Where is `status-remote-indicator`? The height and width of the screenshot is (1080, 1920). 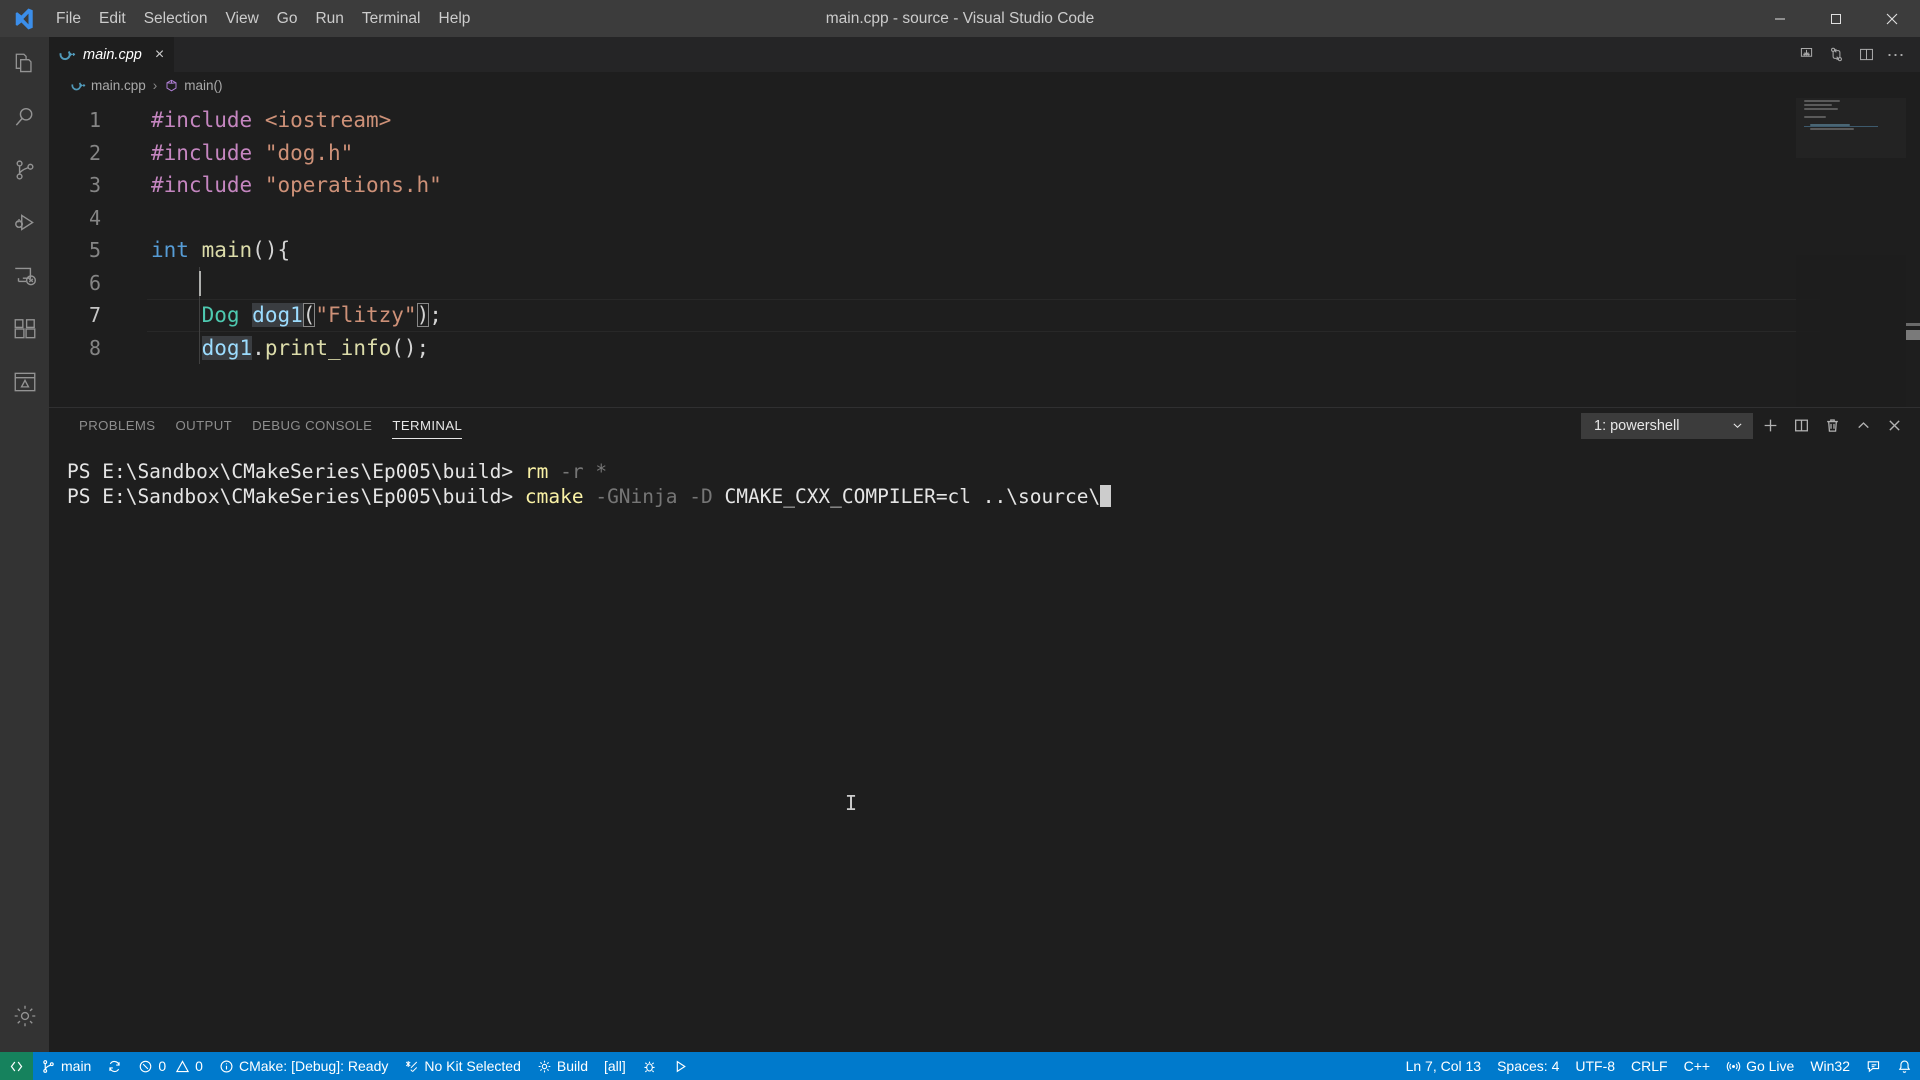
status-remote-indicator is located at coordinates (16, 1066).